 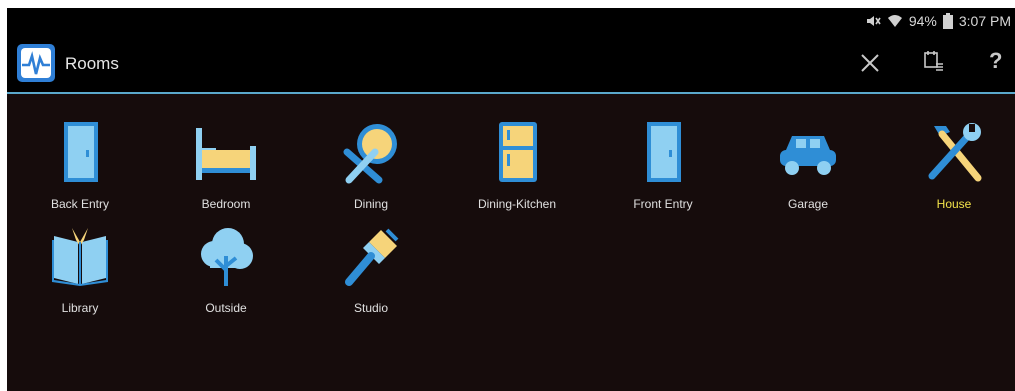 What do you see at coordinates (518, 152) in the screenshot?
I see `refrigerator-icon` at bounding box center [518, 152].